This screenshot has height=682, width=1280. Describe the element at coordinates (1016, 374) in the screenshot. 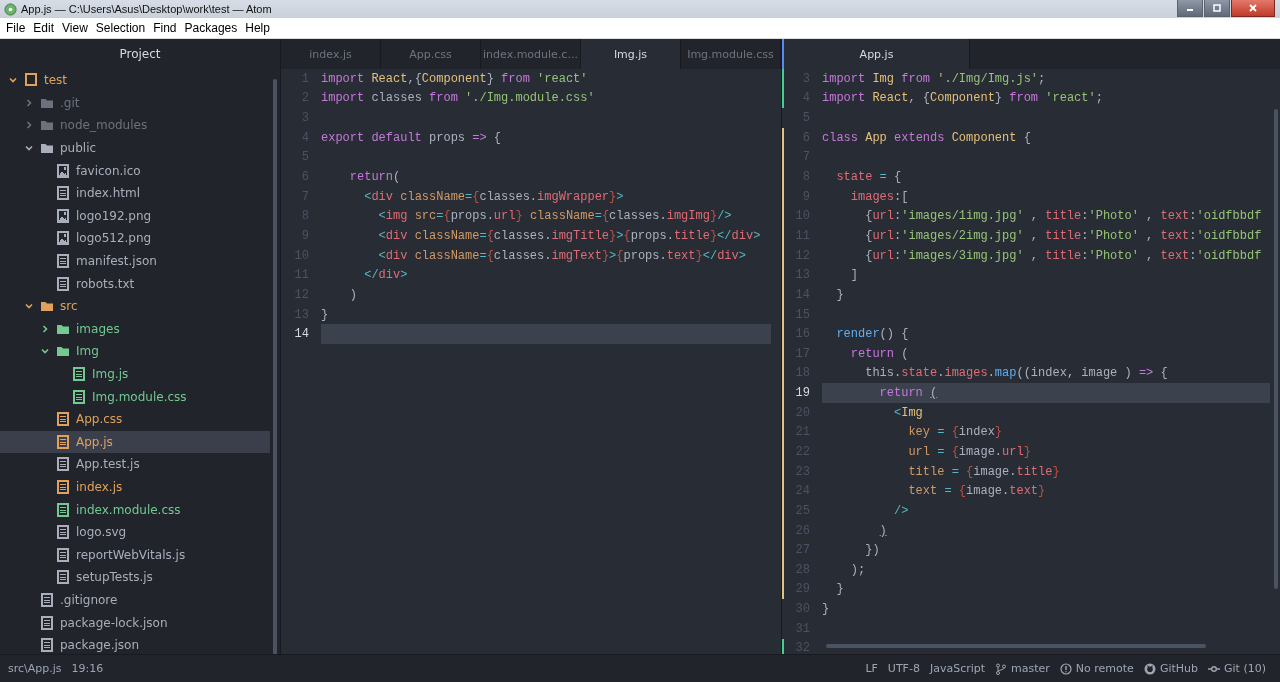

I see `code-line: this.state.images.map((index, image ) => {` at that location.